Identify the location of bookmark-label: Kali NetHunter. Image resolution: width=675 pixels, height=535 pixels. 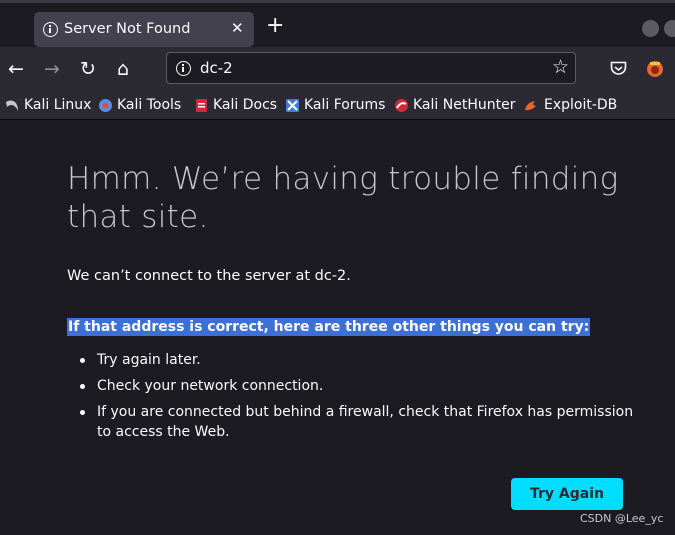
(464, 105).